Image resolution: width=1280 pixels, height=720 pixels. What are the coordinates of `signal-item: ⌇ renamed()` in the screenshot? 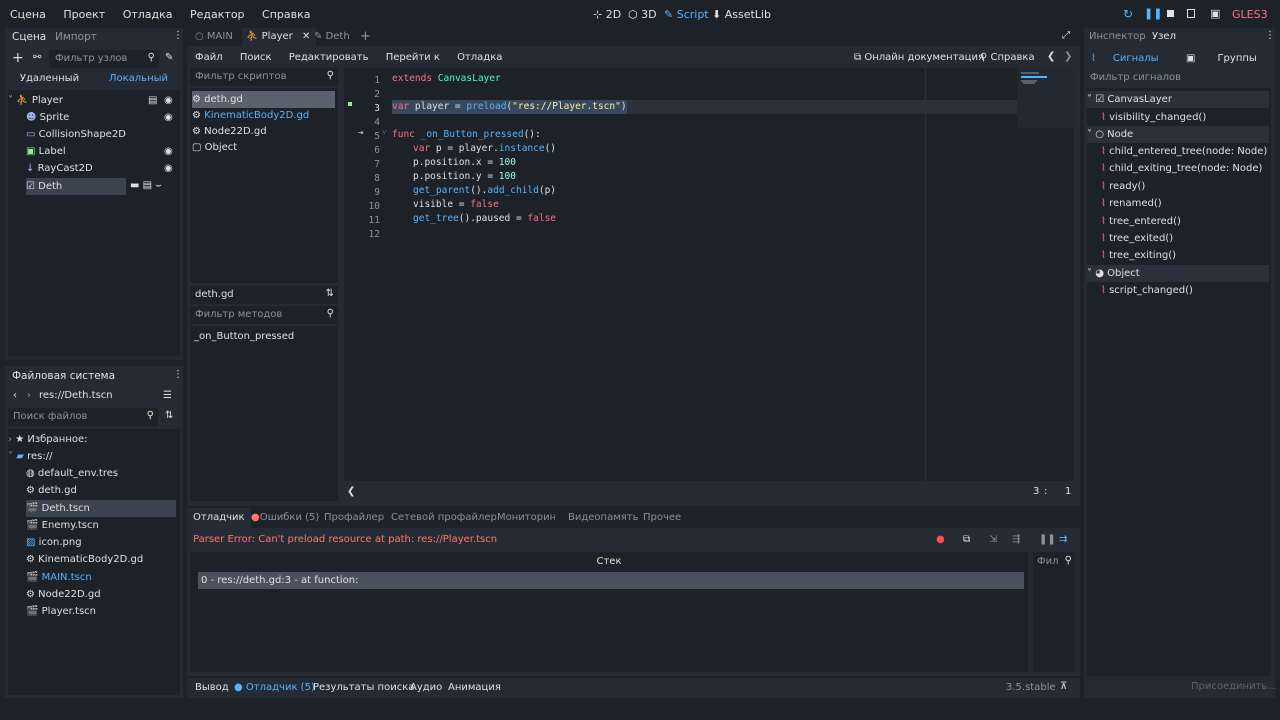 It's located at (1131, 203).